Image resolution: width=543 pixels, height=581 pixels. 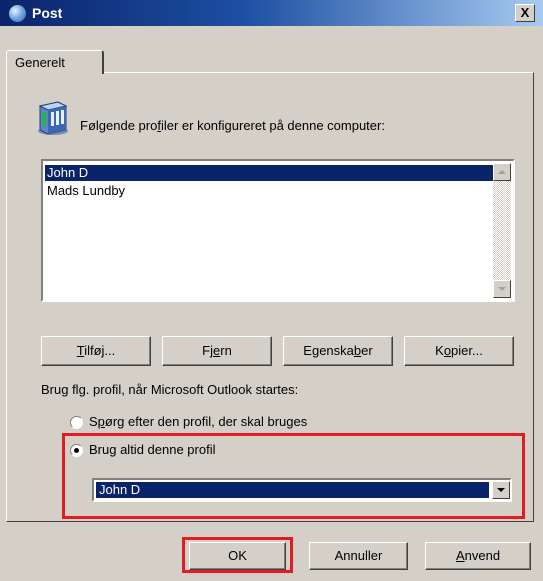 What do you see at coordinates (47, 13) in the screenshot?
I see `window-title: Post` at bounding box center [47, 13].